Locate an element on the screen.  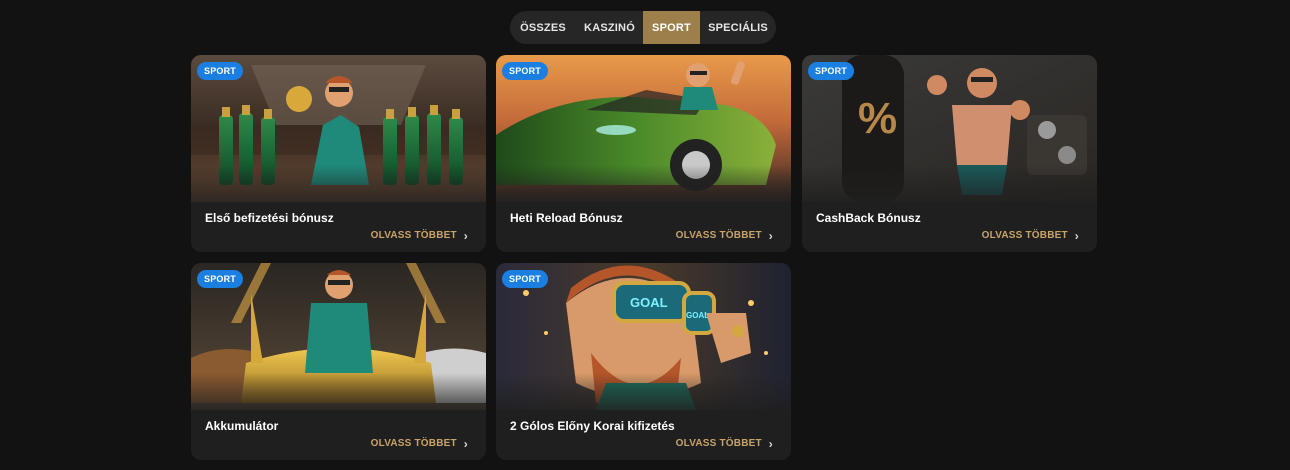
promo-card-weekly-reload: SPORT Heti Reload Bónusz OLVASS TÖBBET › is located at coordinates (643, 153).